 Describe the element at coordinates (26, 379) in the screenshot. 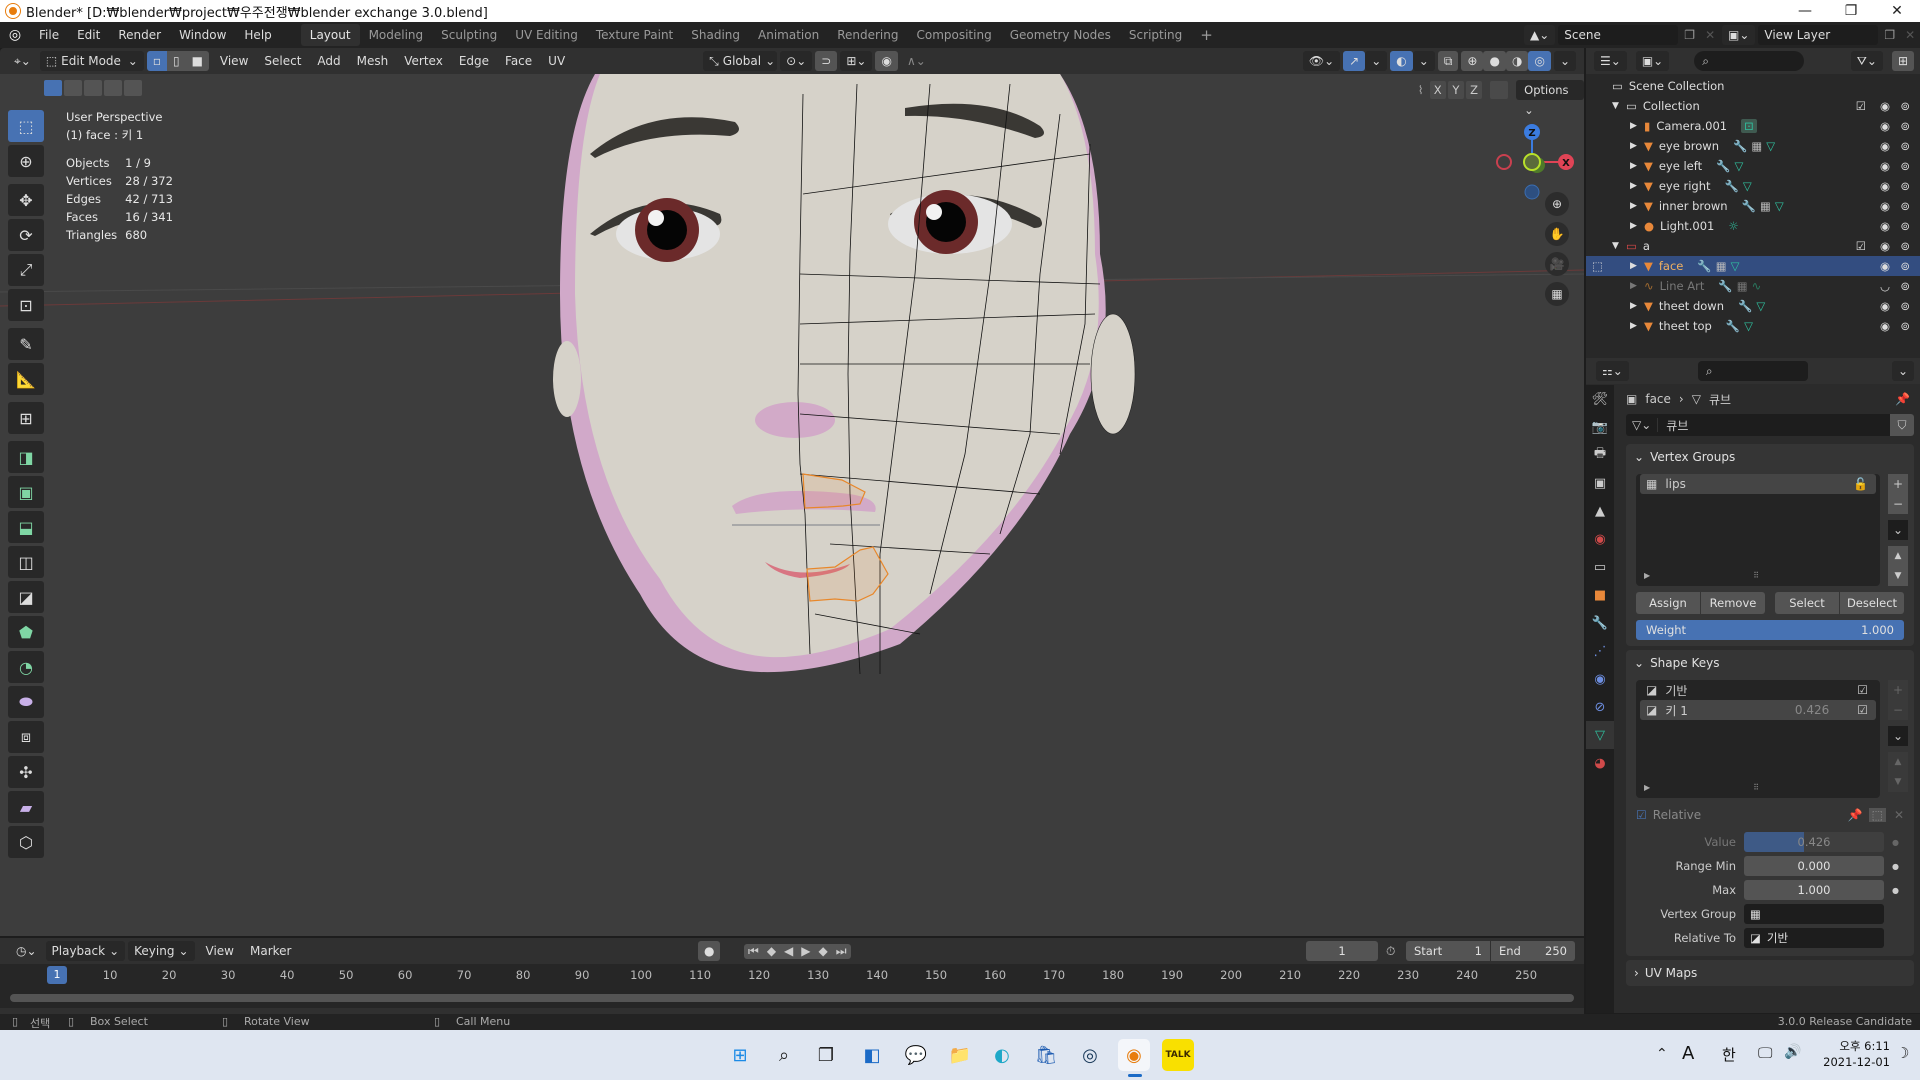

I see `measure-tool: 📐` at that location.